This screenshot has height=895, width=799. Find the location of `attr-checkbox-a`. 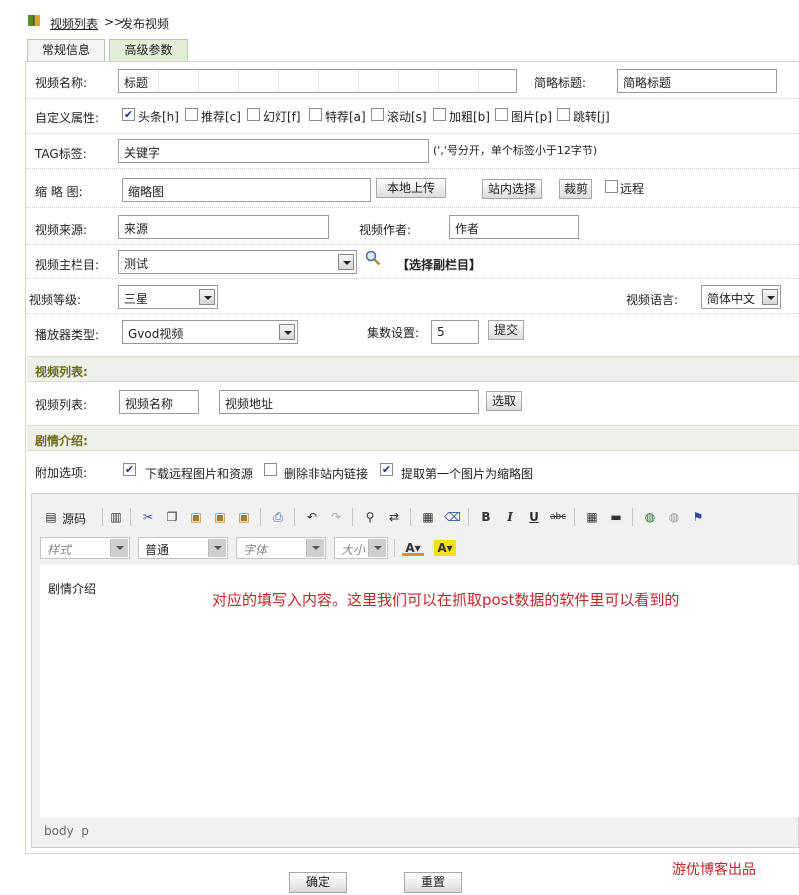

attr-checkbox-a is located at coordinates (315, 114).